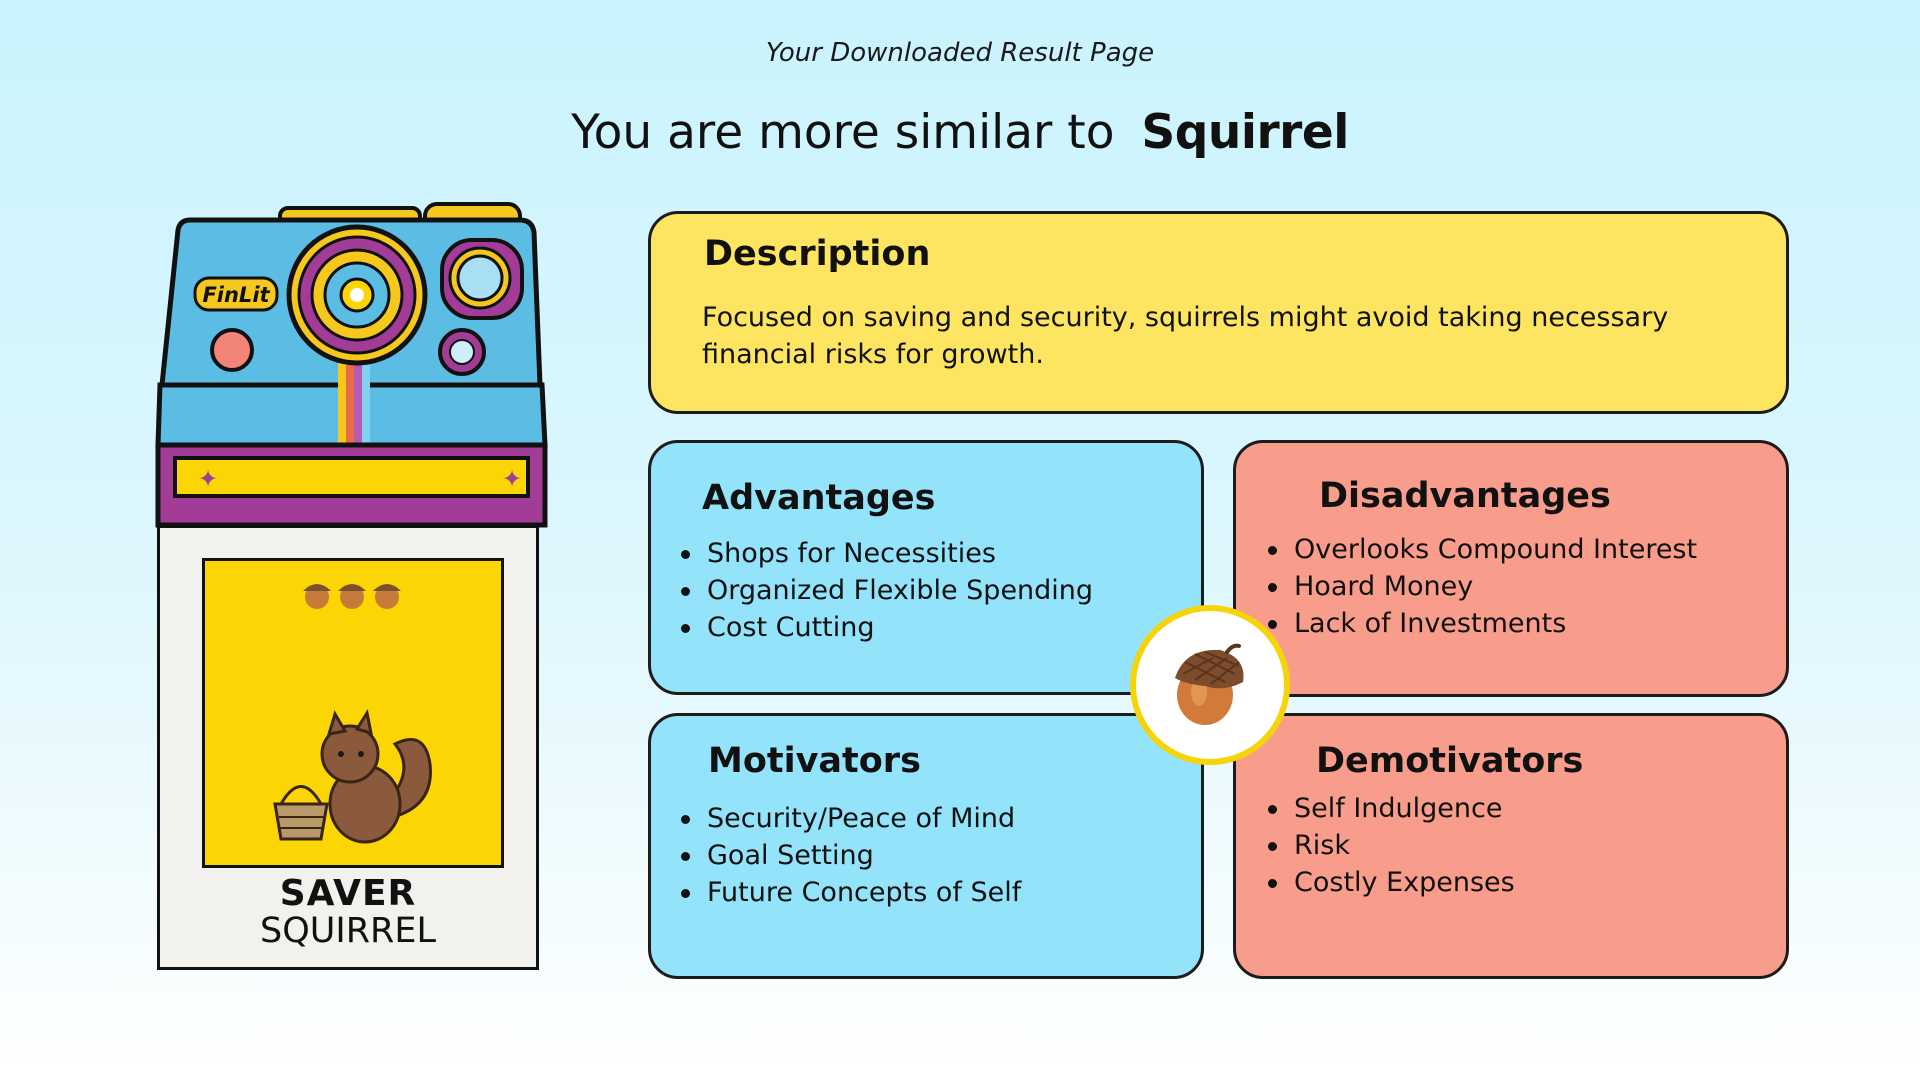 The height and width of the screenshot is (1080, 1920). I want to click on demotivators-title: Demotivators, so click(1450, 761).